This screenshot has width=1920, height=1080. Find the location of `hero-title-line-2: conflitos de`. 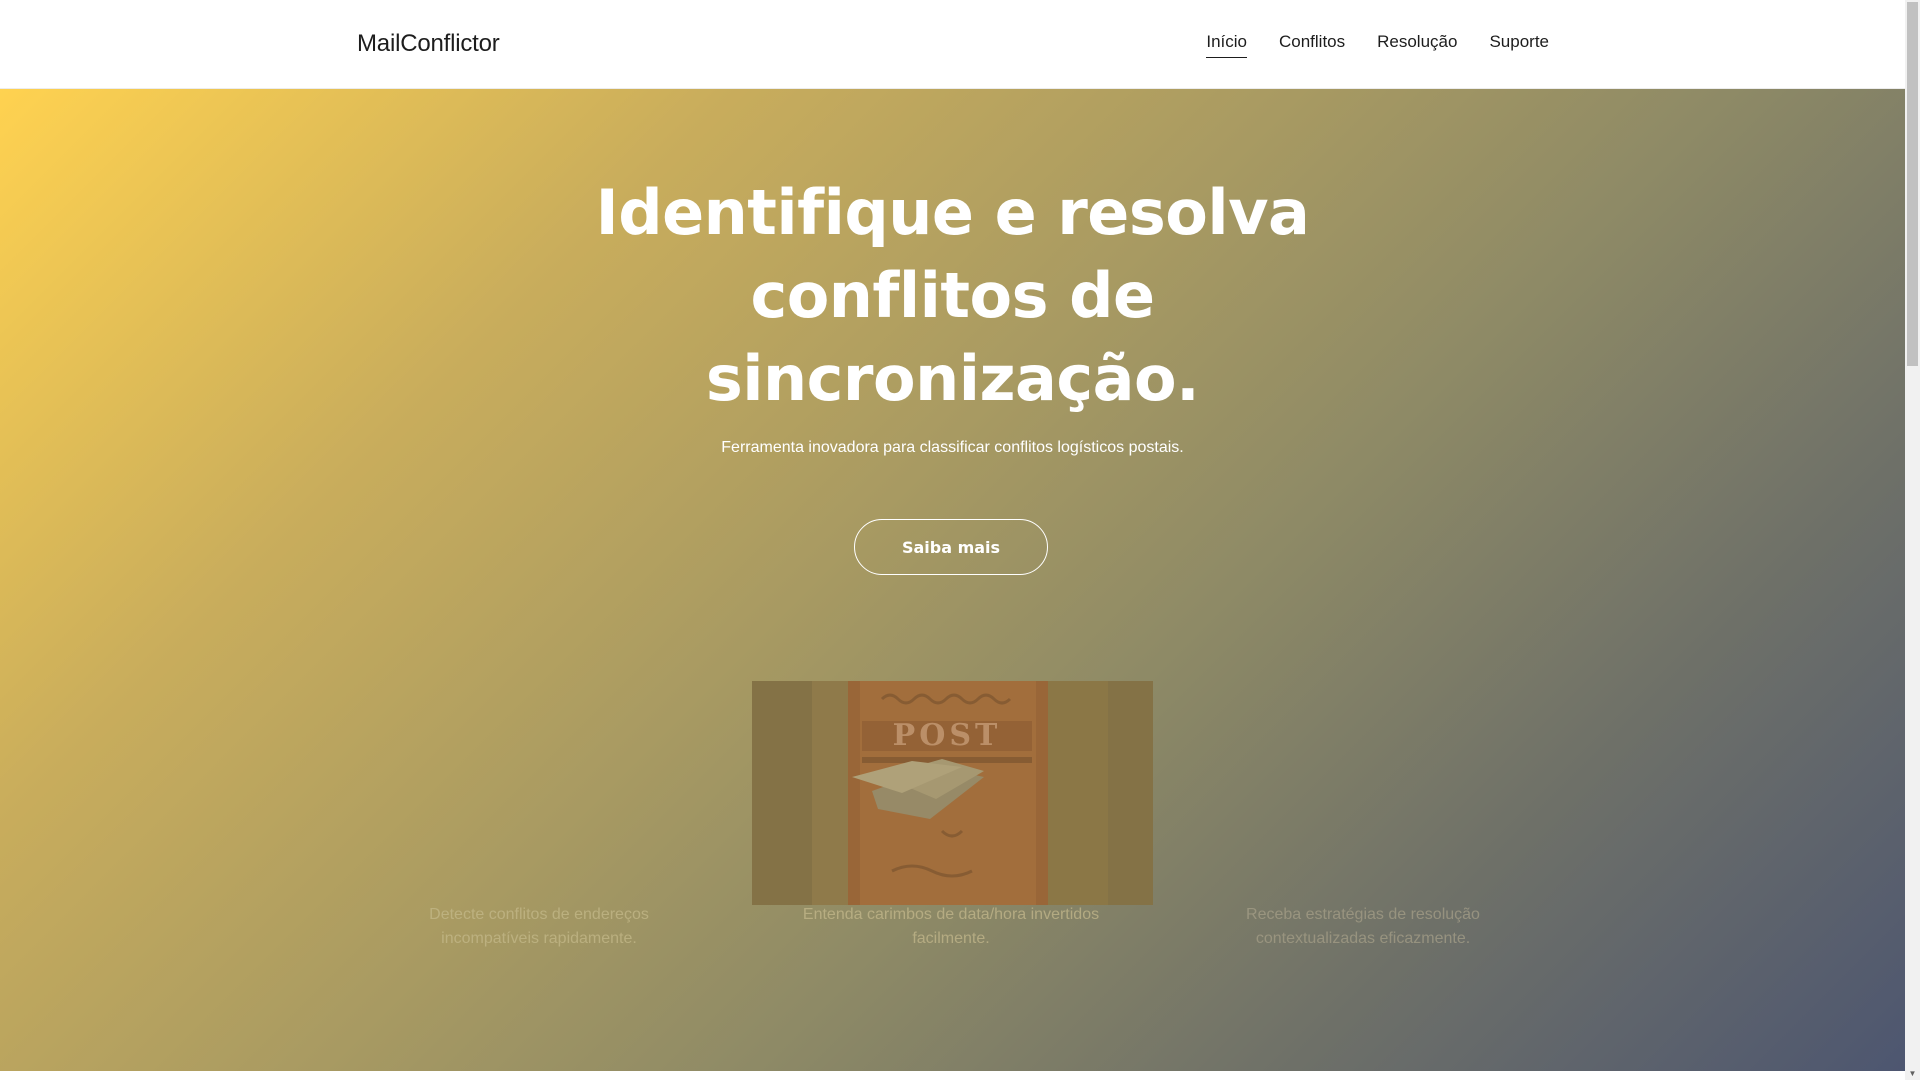

hero-title-line-2: conflitos de is located at coordinates (952, 295).